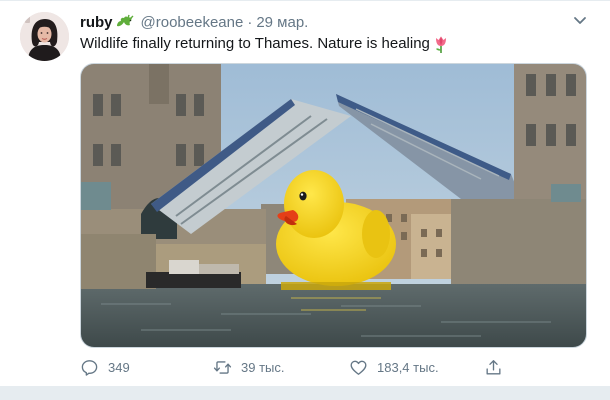 This screenshot has width=610, height=400. I want to click on user-handle: @roobeekeane, so click(192, 22).